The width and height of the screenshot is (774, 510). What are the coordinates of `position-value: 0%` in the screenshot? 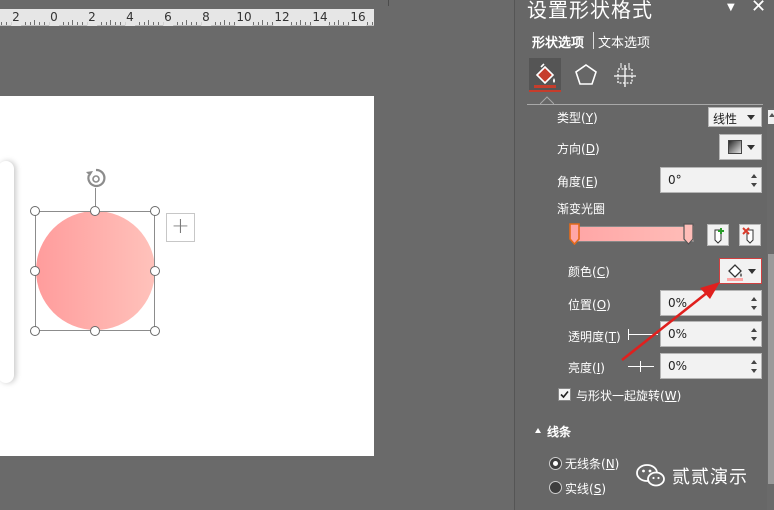 It's located at (678, 303).